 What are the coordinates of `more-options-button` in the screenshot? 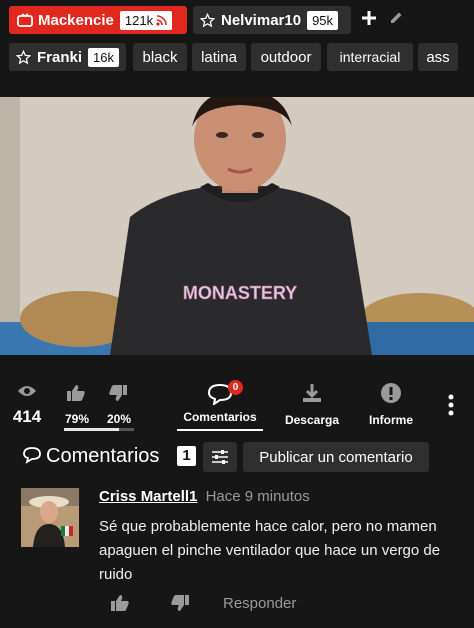 It's located at (452, 406).